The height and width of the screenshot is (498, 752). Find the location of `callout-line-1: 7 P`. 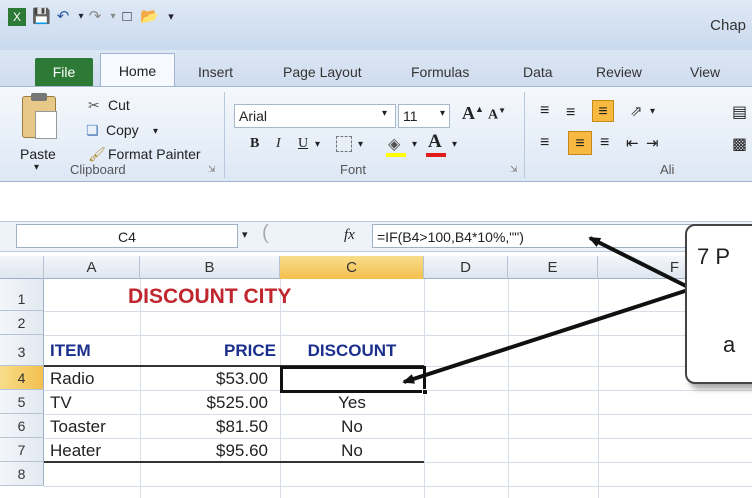

callout-line-1: 7 P is located at coordinates (714, 256).